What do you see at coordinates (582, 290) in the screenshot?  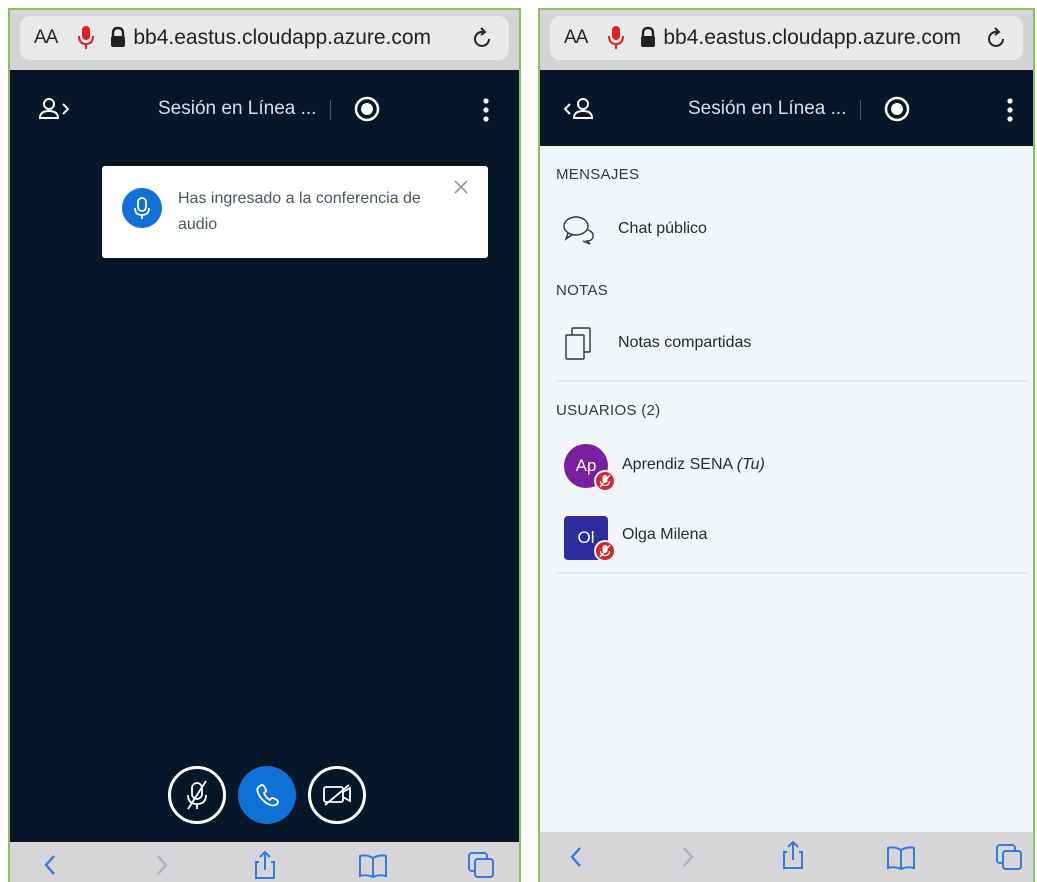 I see `notes-heading: NOTAS` at bounding box center [582, 290].